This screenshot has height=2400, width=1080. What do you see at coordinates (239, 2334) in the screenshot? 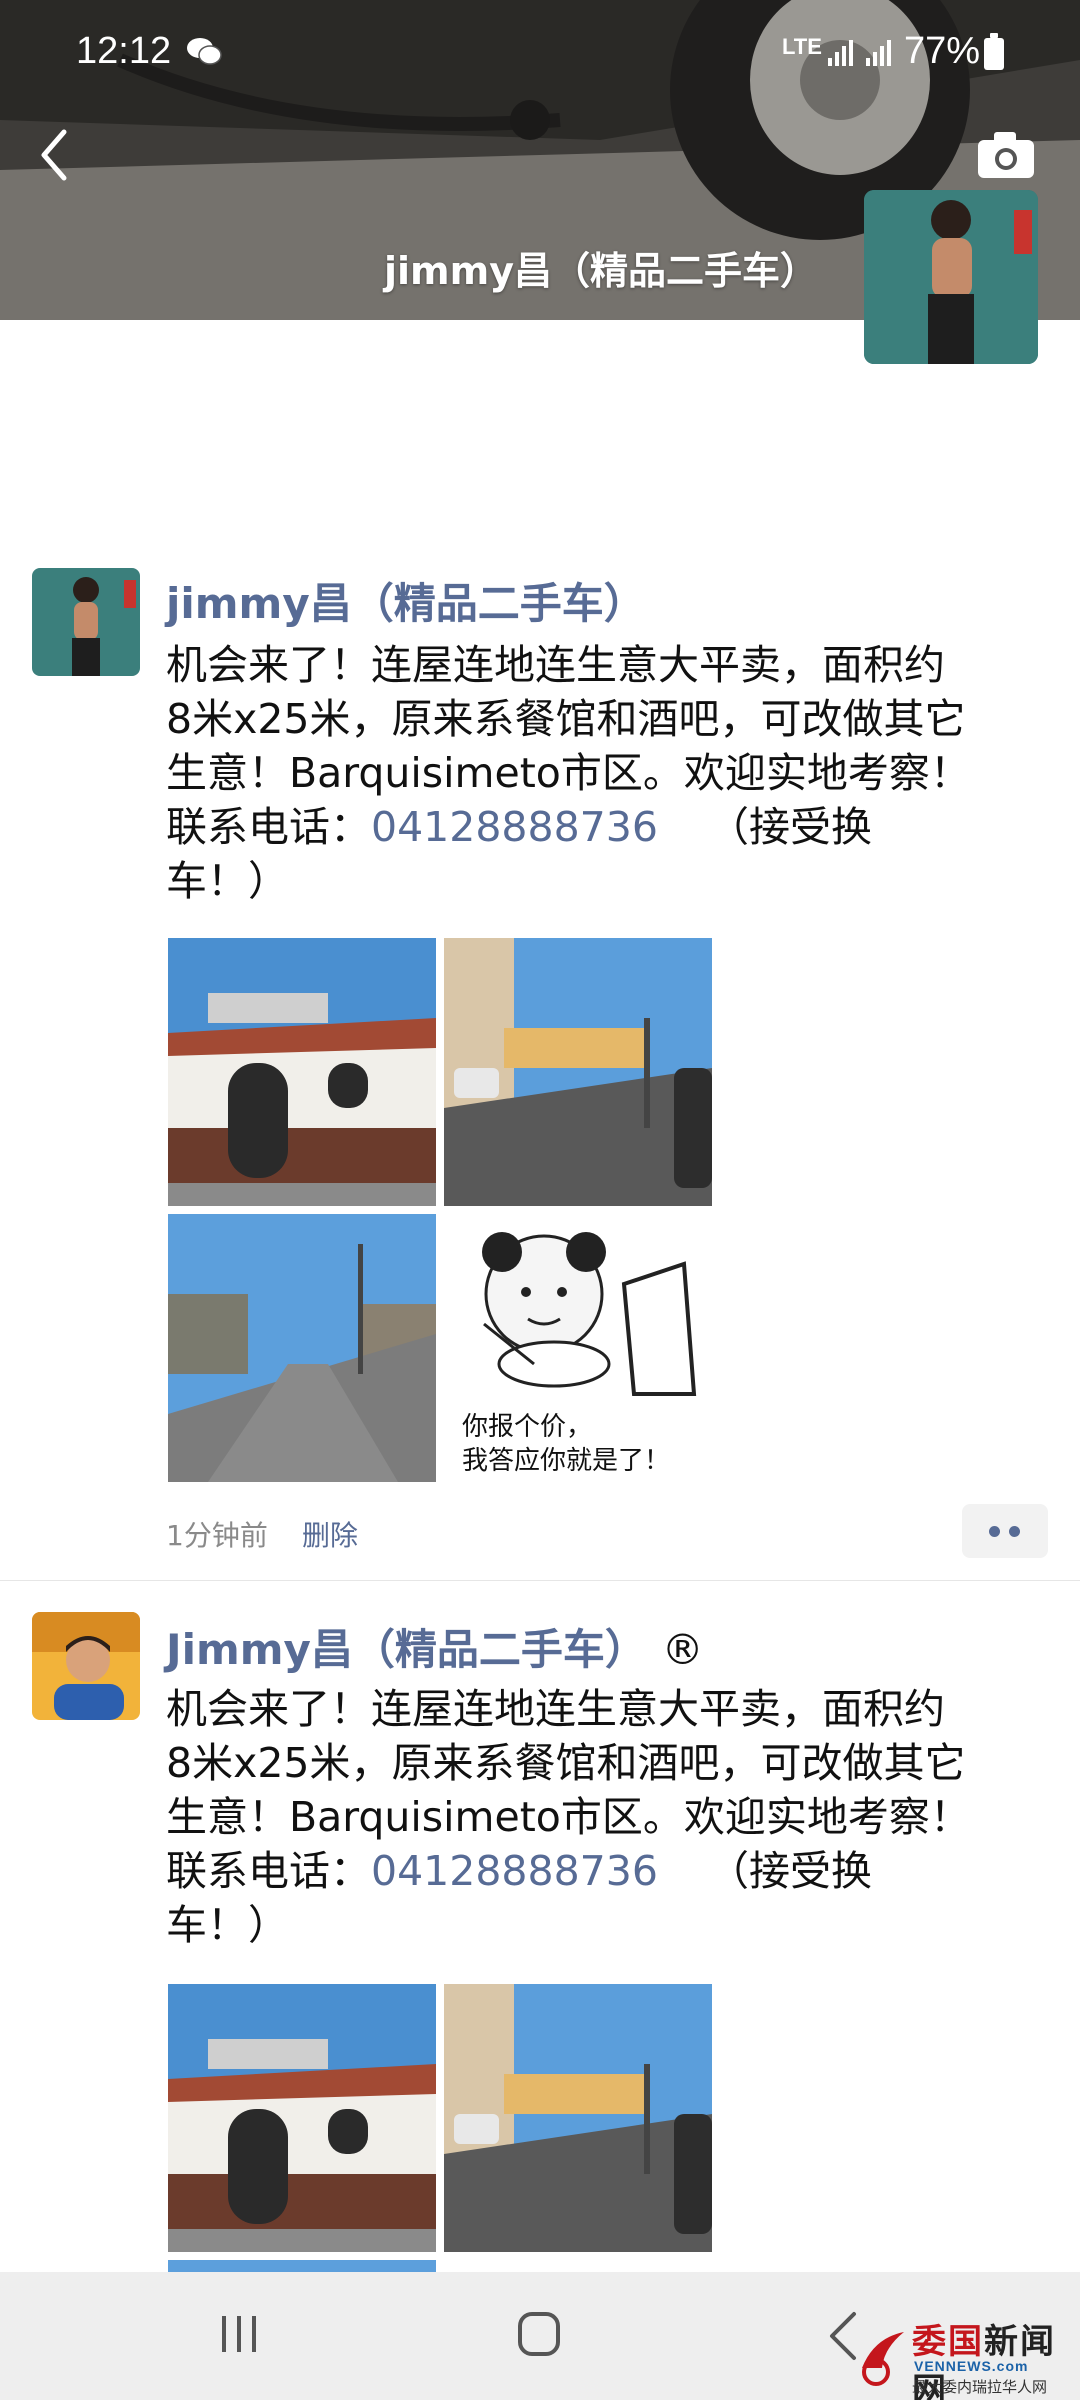
I see `recent-apps-icon` at bounding box center [239, 2334].